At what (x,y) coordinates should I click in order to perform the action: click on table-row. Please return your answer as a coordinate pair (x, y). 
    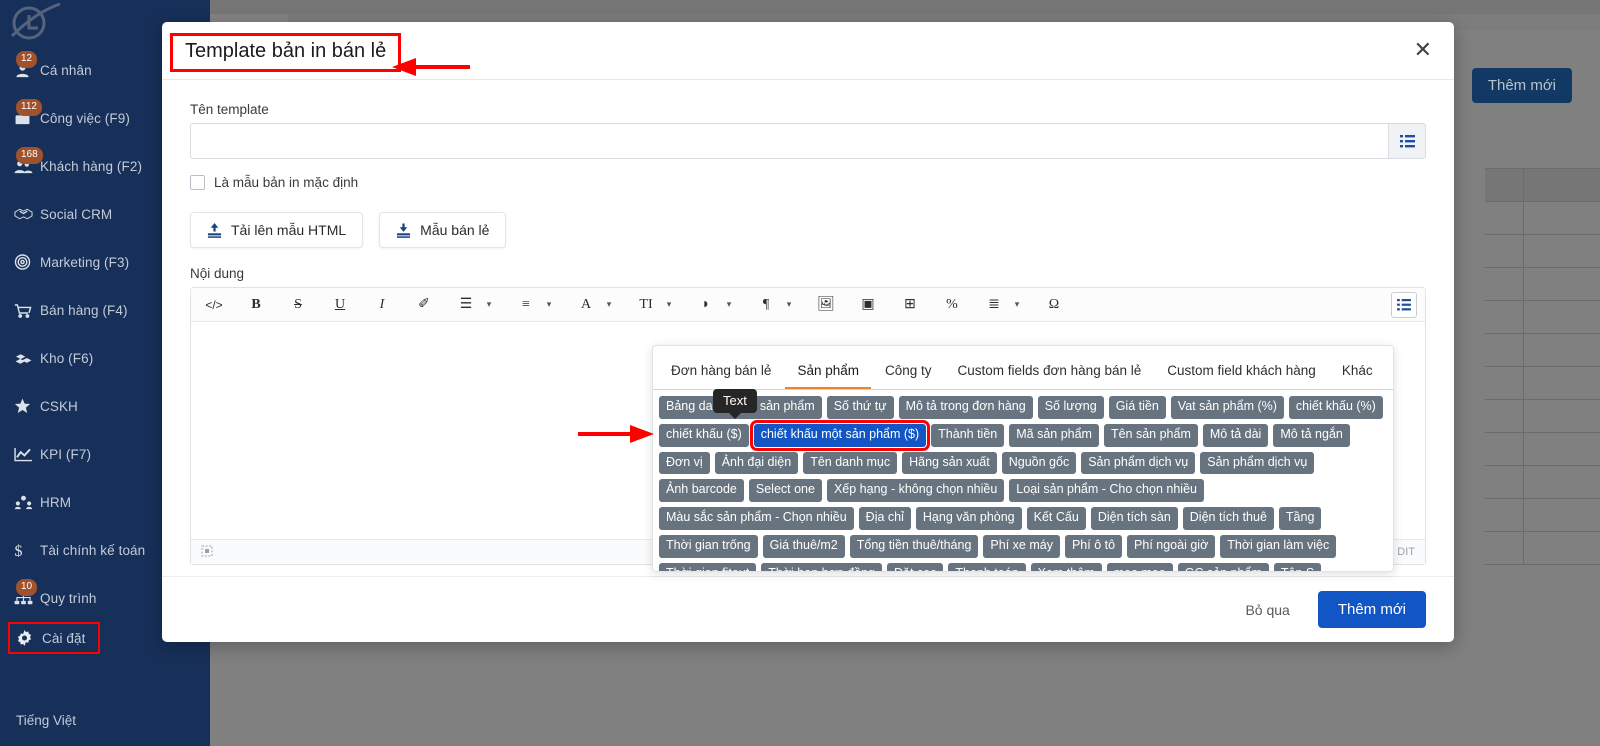
    Looking at the image, I should click on (1542, 548).